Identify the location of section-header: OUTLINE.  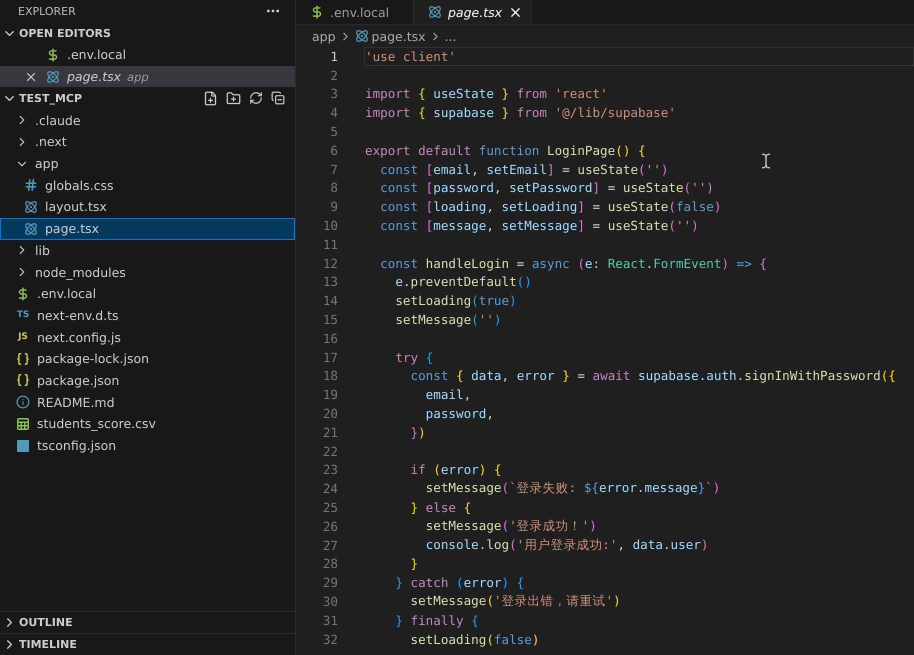
(147, 622).